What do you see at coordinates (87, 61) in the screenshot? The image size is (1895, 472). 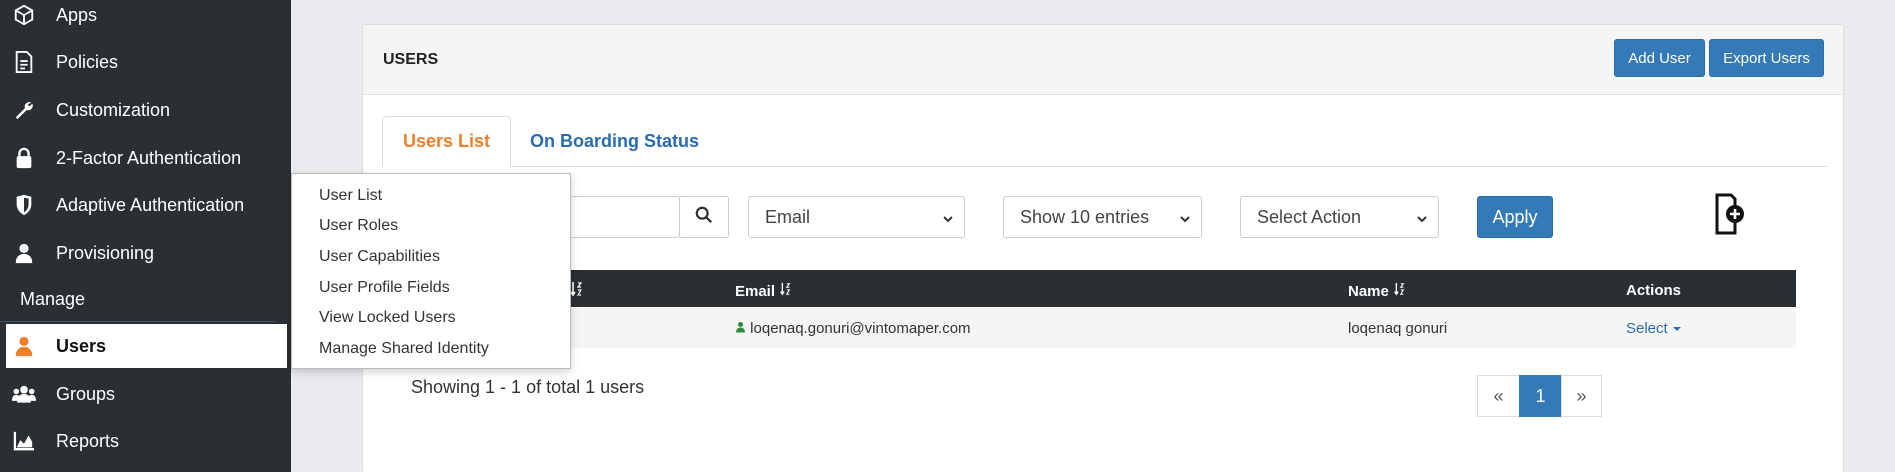 I see `sidebar-item-label: Policies` at bounding box center [87, 61].